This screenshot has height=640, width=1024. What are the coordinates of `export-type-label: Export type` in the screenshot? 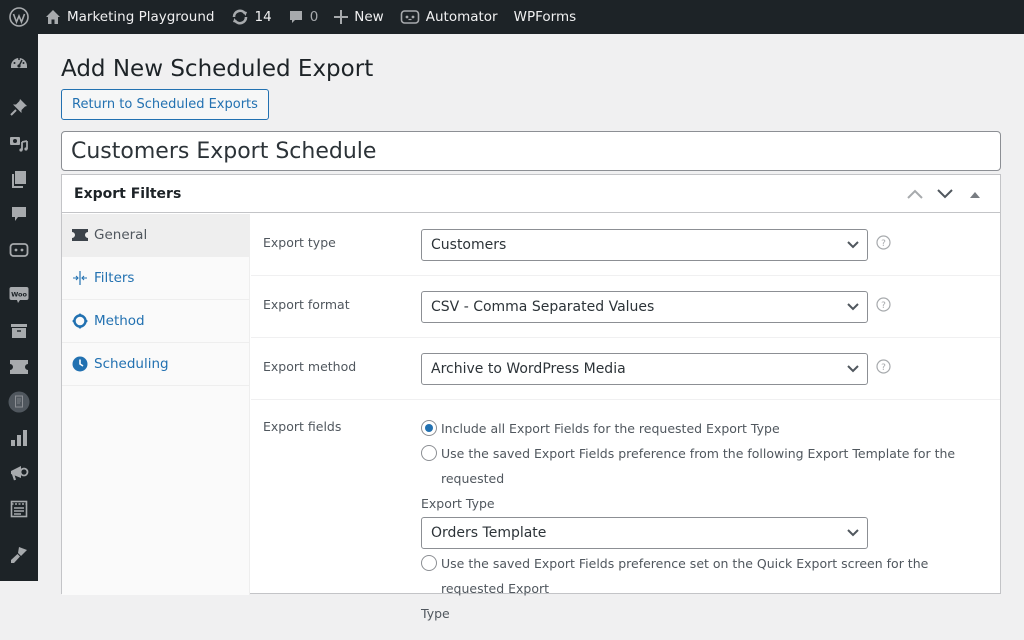 It's located at (299, 242).